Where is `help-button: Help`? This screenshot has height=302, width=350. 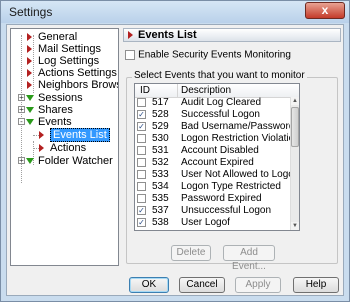 help-button: Help is located at coordinates (316, 285).